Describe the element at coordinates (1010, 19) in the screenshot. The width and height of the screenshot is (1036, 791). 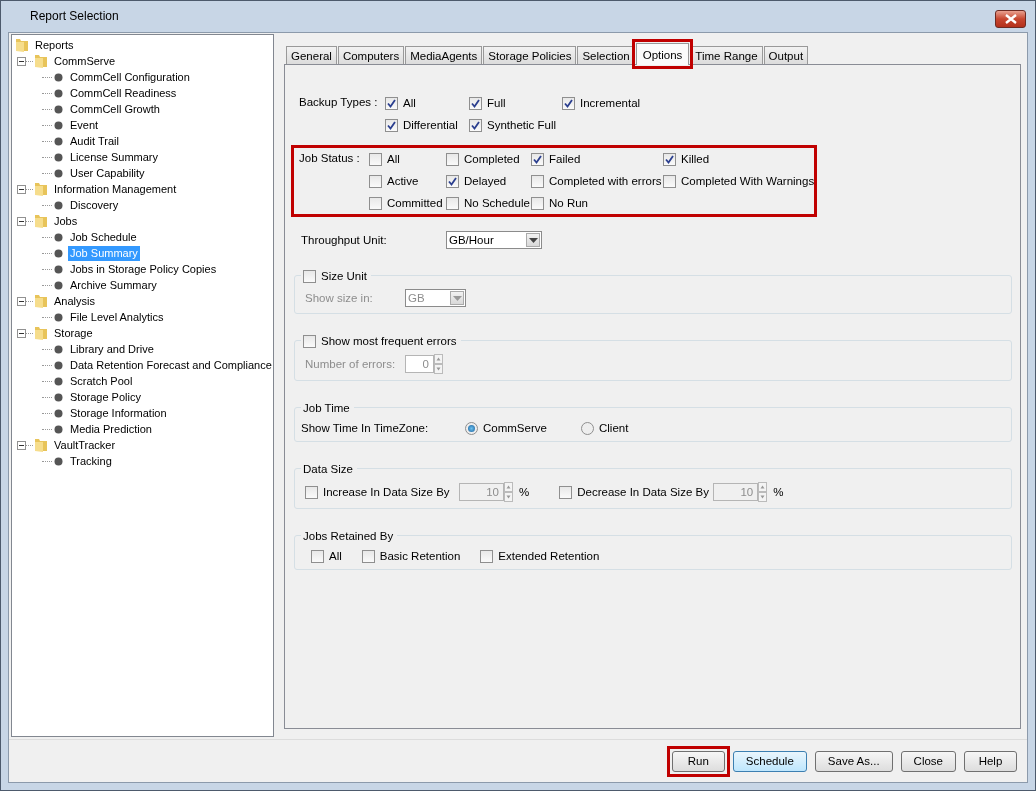
I see `close-button` at that location.